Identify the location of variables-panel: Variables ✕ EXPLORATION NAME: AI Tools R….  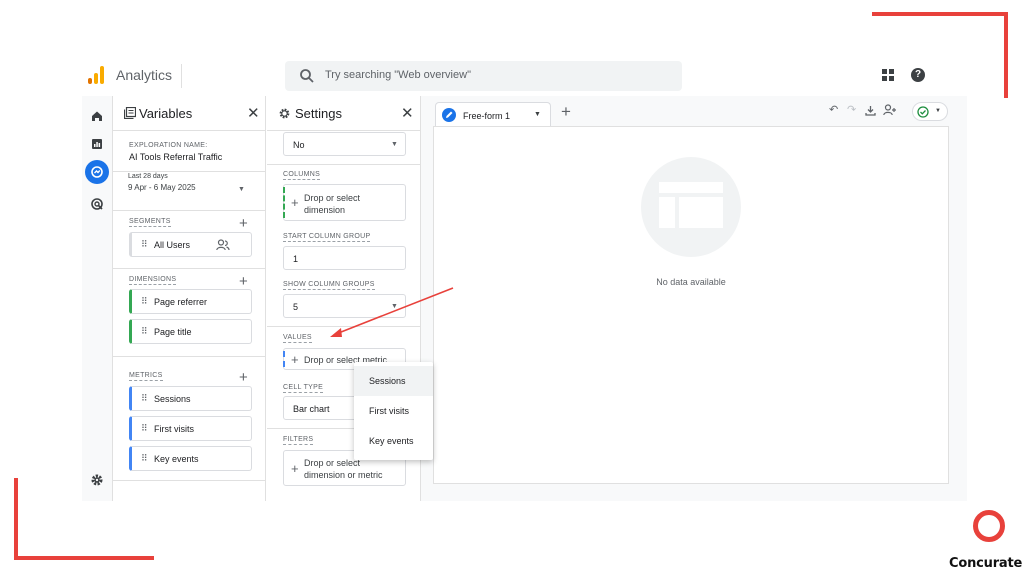
(189, 298).